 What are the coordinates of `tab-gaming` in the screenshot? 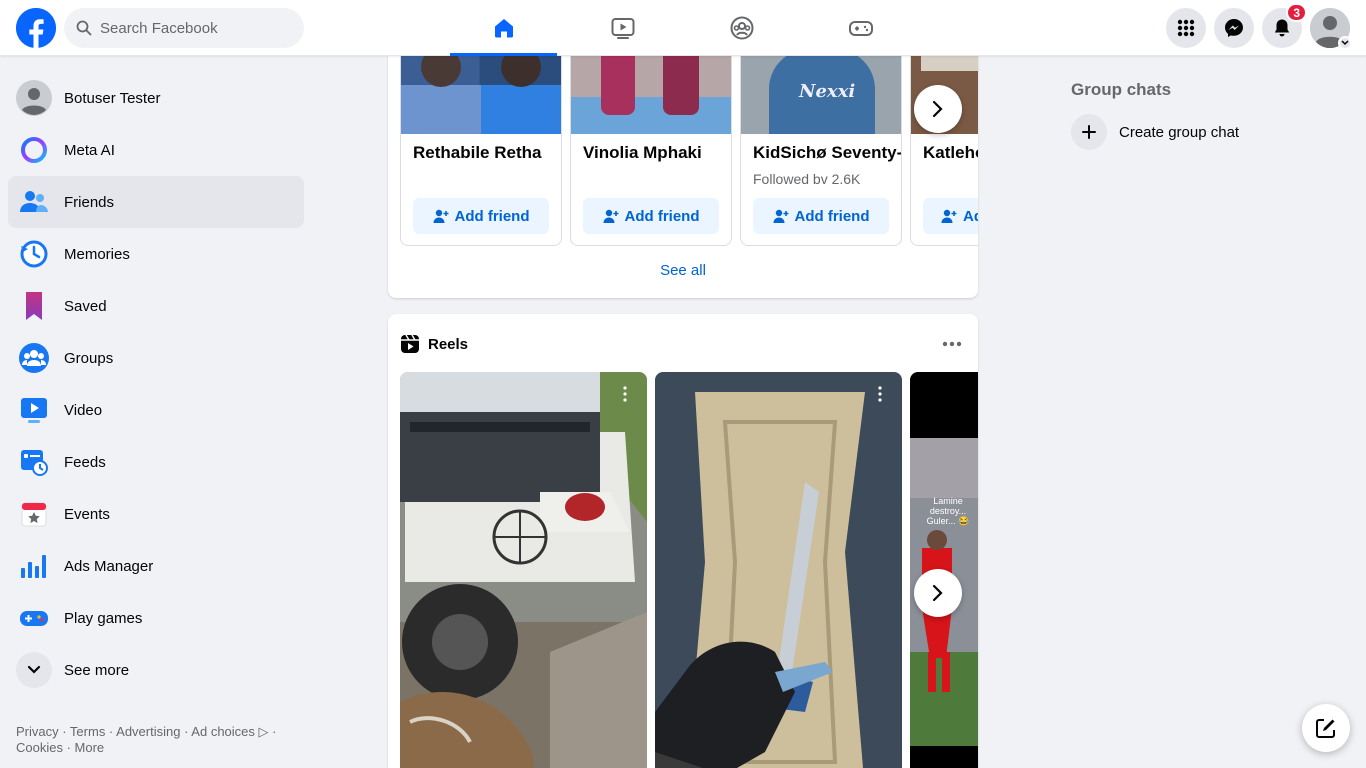 It's located at (860, 28).